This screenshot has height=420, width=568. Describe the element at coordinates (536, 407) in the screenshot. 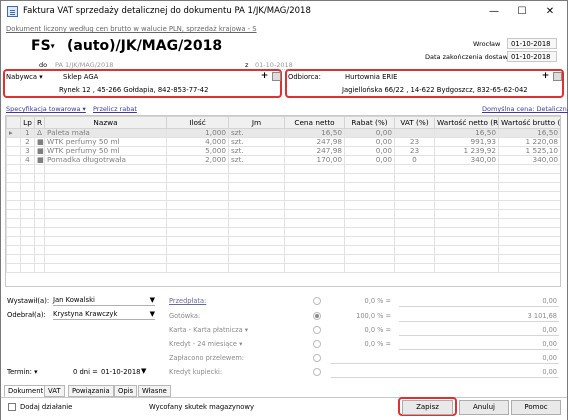

I see `help-button: Pomoc` at that location.